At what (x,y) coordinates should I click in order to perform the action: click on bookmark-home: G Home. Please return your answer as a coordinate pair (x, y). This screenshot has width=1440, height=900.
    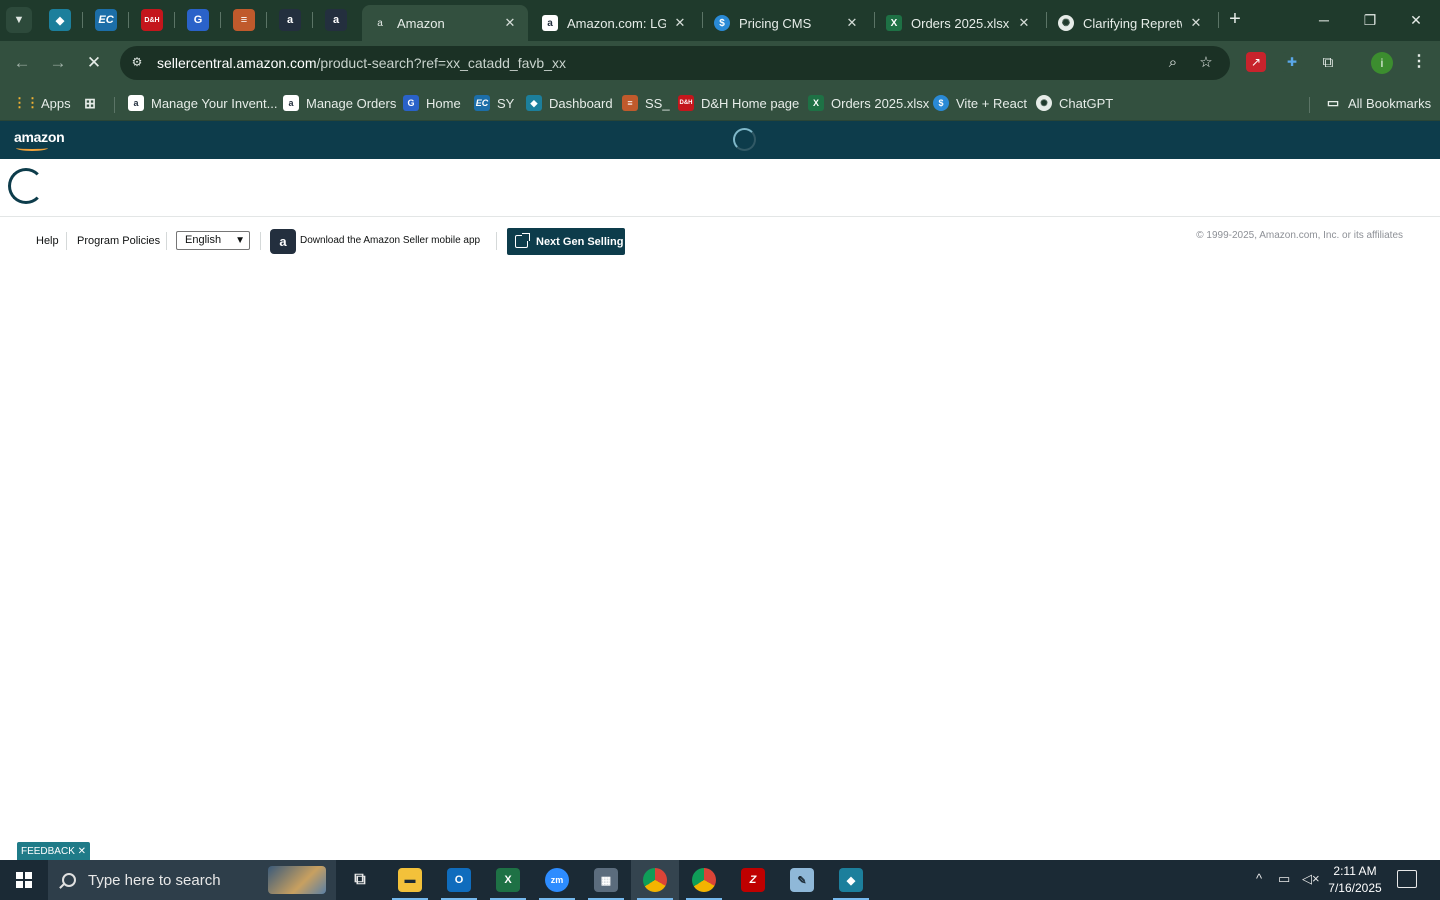
    Looking at the image, I should click on (432, 103).